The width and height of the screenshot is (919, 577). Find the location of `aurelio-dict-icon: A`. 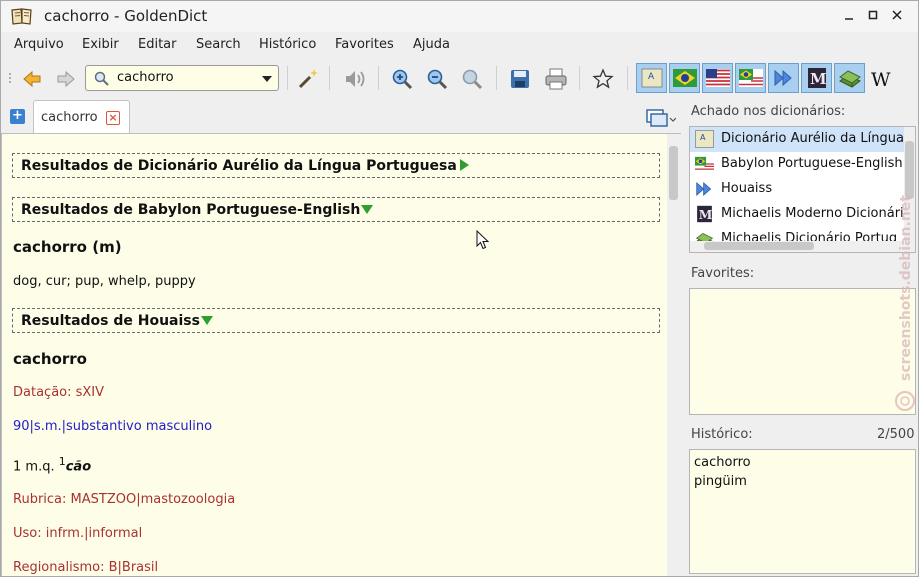

aurelio-dict-icon: A is located at coordinates (704, 139).